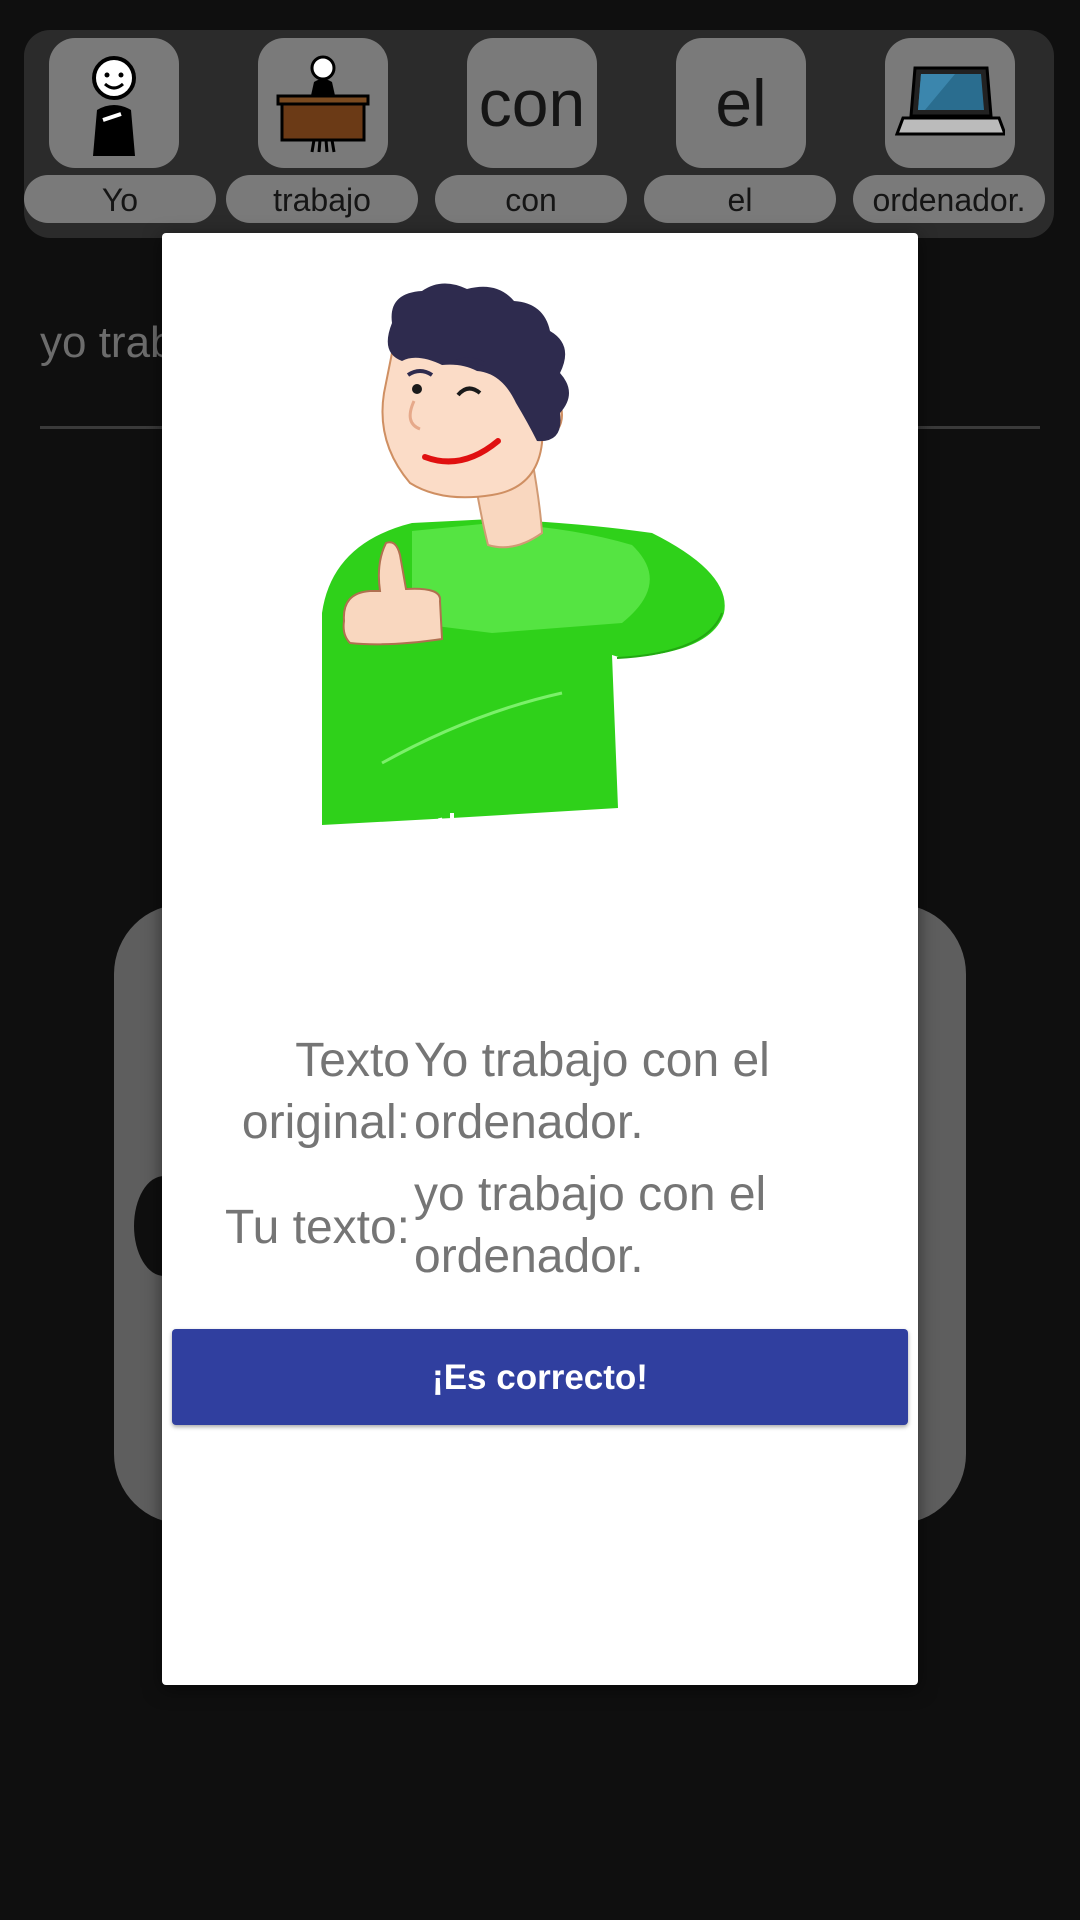 The height and width of the screenshot is (1920, 1080). Describe the element at coordinates (317, 1227) in the screenshot. I see `your-text-label: Tu texto:` at that location.